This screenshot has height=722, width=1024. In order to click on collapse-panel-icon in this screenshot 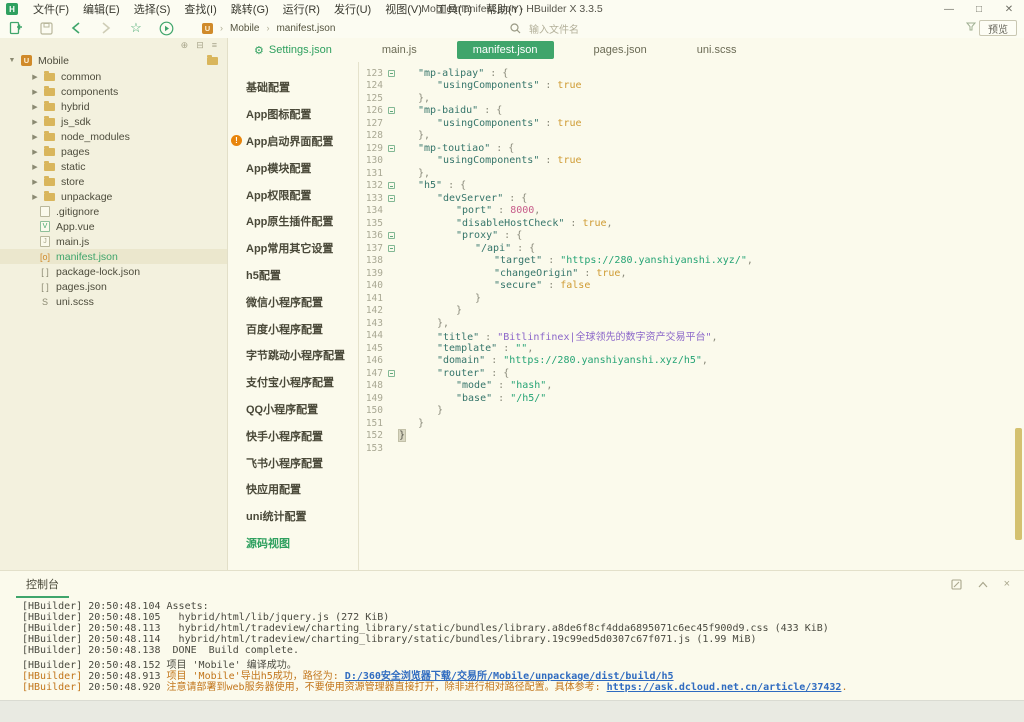, I will do `click(983, 584)`.